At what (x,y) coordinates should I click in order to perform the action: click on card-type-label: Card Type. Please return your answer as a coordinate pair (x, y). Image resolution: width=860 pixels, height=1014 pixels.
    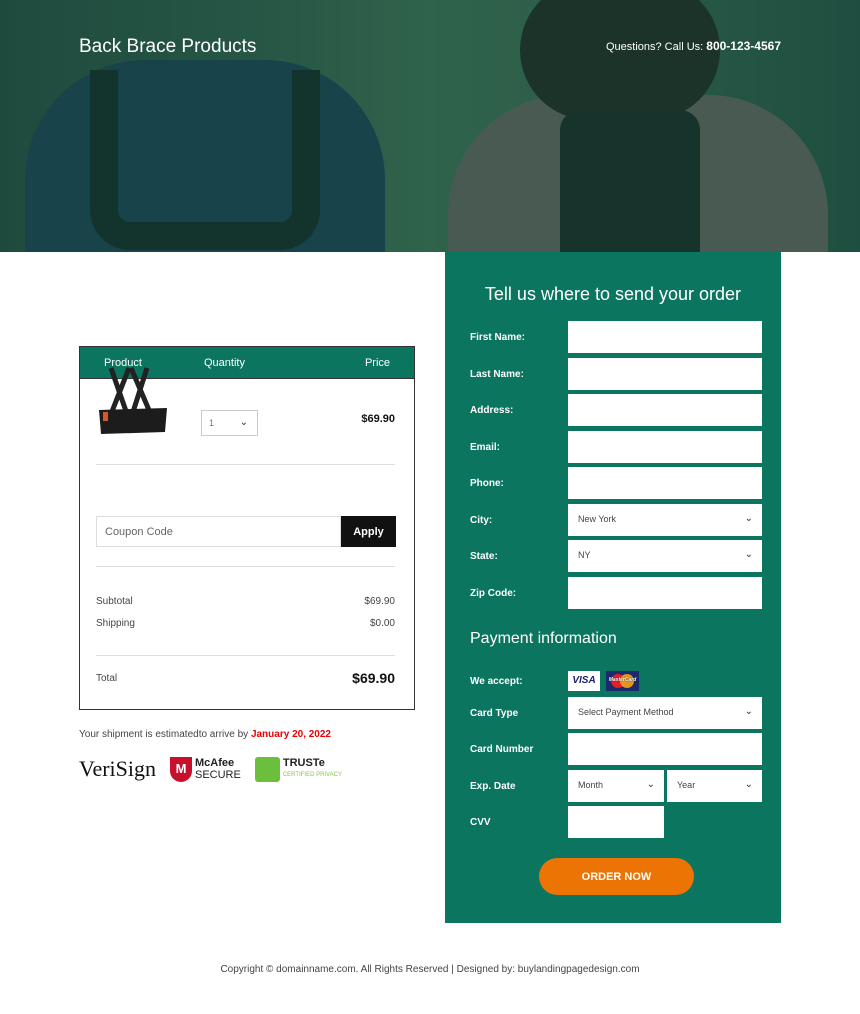
    Looking at the image, I should click on (494, 713).